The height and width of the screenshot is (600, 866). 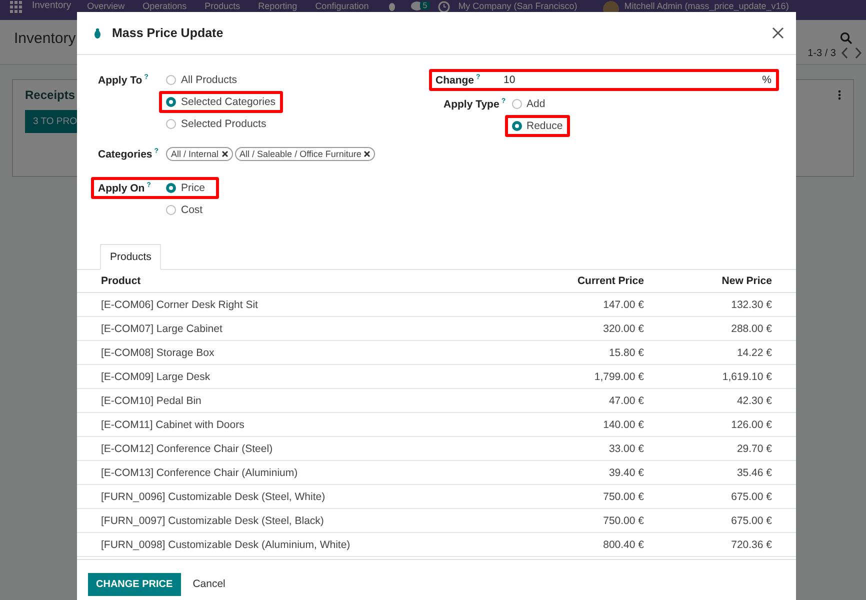 I want to click on field-label: Categories $^{?}$, so click(x=129, y=154).